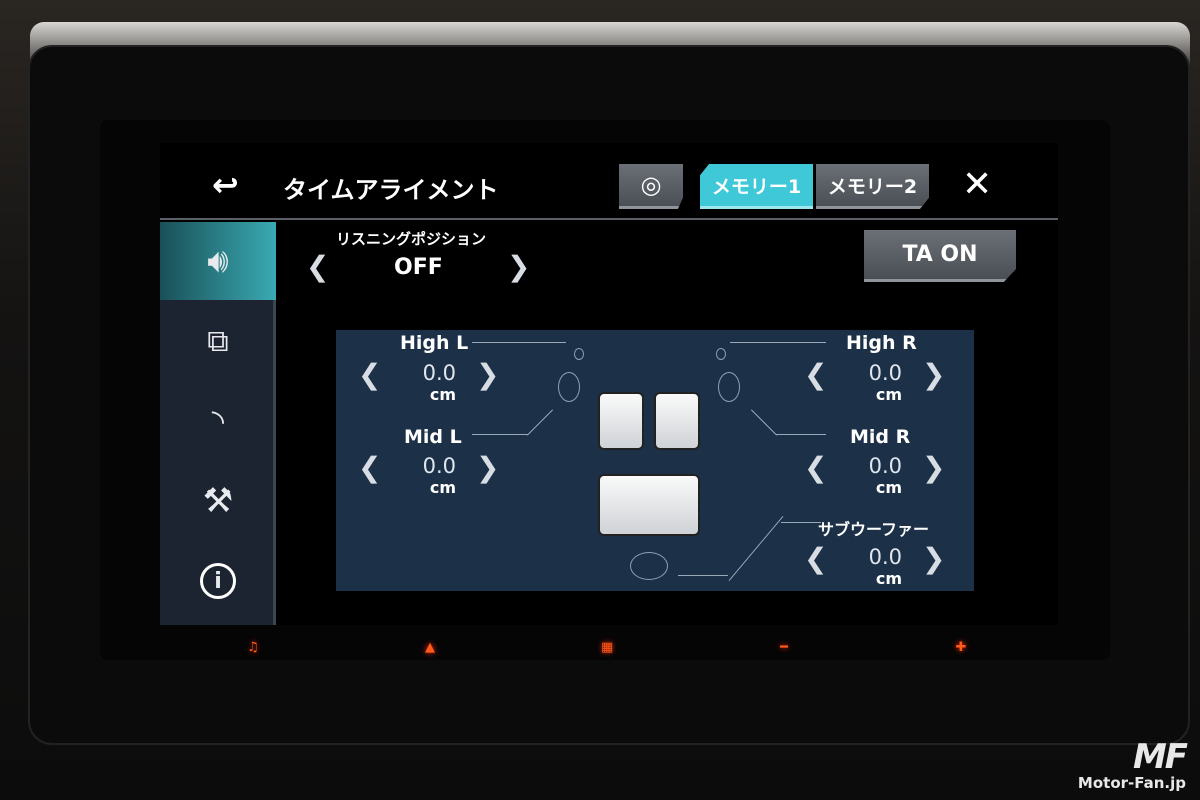 This screenshot has height=800, width=1200. Describe the element at coordinates (439, 373) in the screenshot. I see `high-l-value: 0.0` at that location.